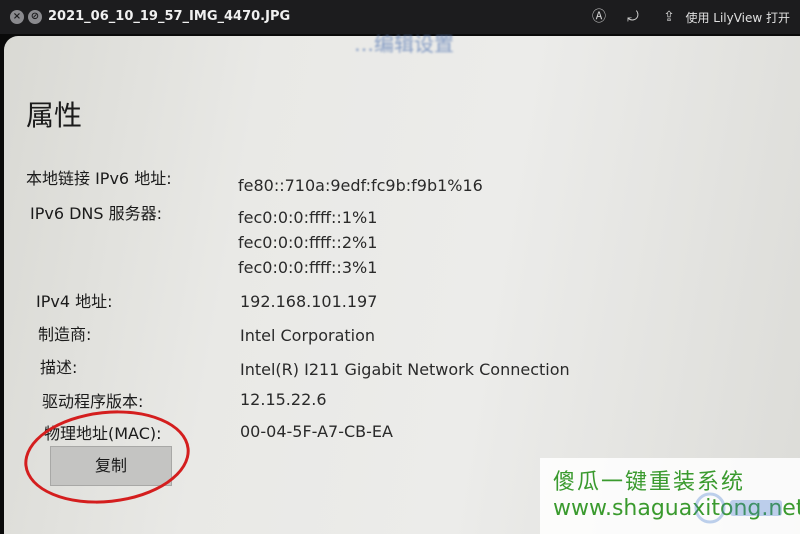 The image size is (800, 534). What do you see at coordinates (308, 242) in the screenshot?
I see `value-ipv6-dns-2: fec0:0:0:ffff::2%1` at bounding box center [308, 242].